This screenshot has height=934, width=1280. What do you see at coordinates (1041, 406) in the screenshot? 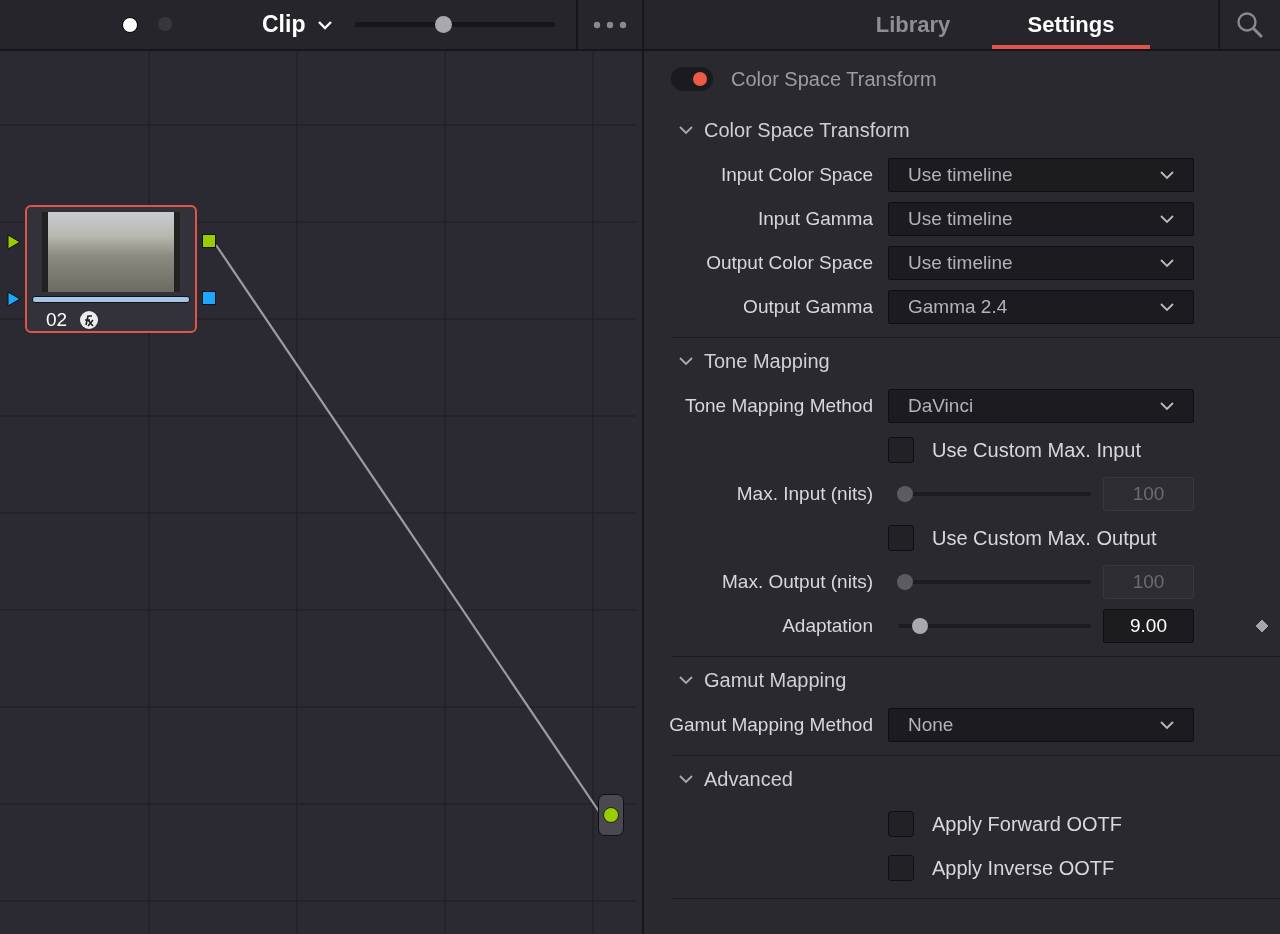
I see `dropdown: DaVinci` at bounding box center [1041, 406].